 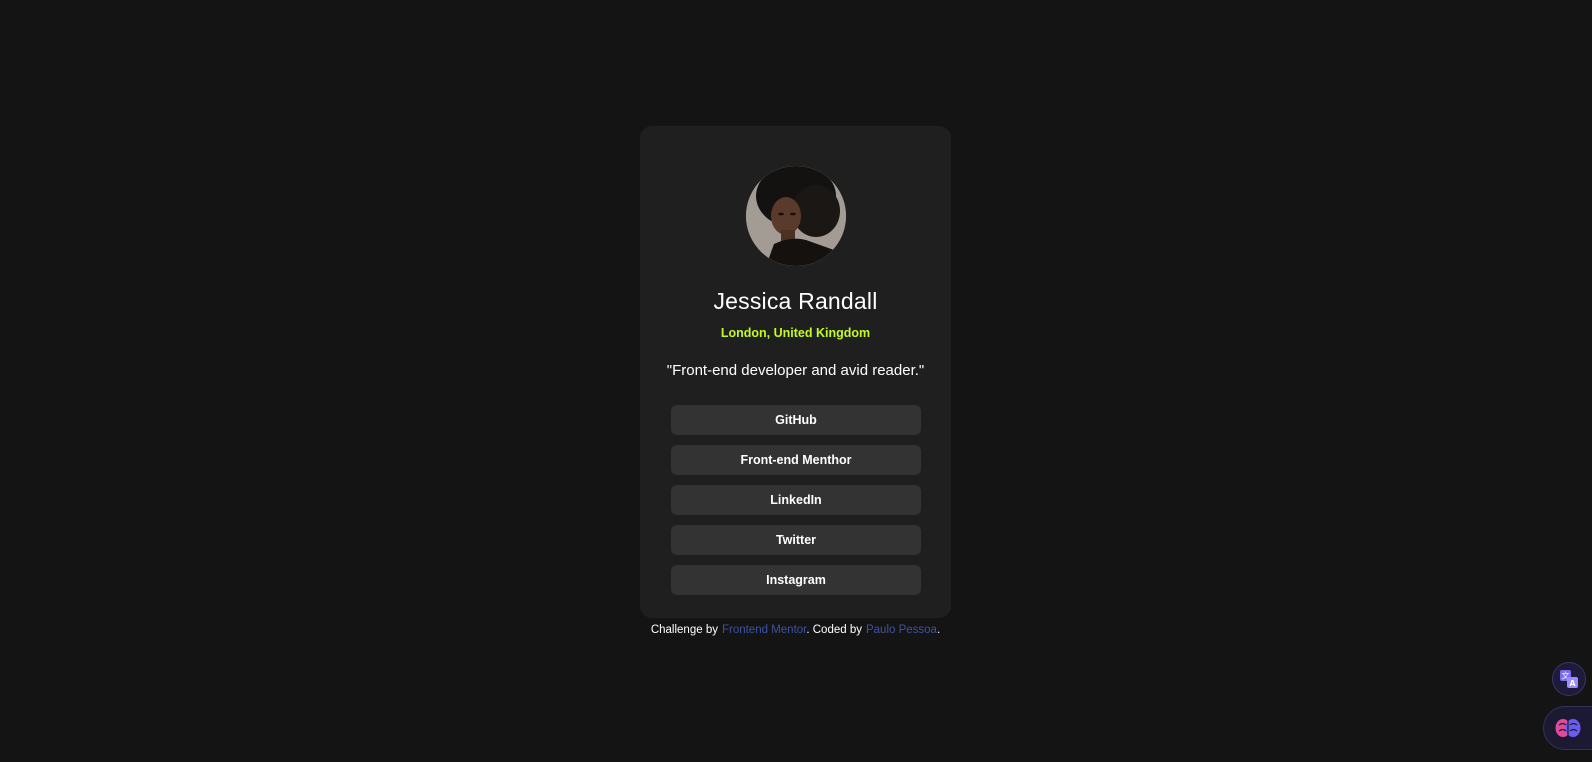 I want to click on brain-icon, so click(x=1568, y=728).